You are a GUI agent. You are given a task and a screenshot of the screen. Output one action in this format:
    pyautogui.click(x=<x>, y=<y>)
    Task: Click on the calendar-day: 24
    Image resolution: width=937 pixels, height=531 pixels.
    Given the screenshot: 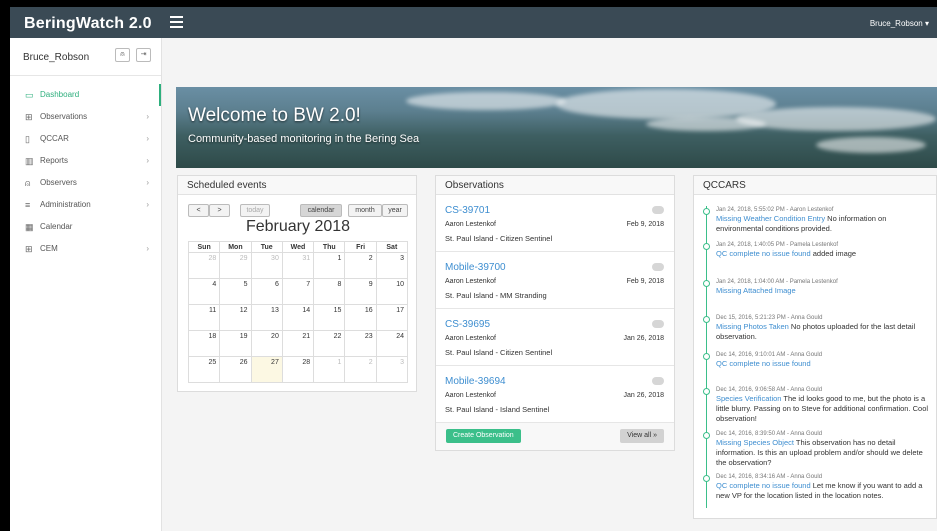 What is the action you would take?
    pyautogui.click(x=392, y=343)
    